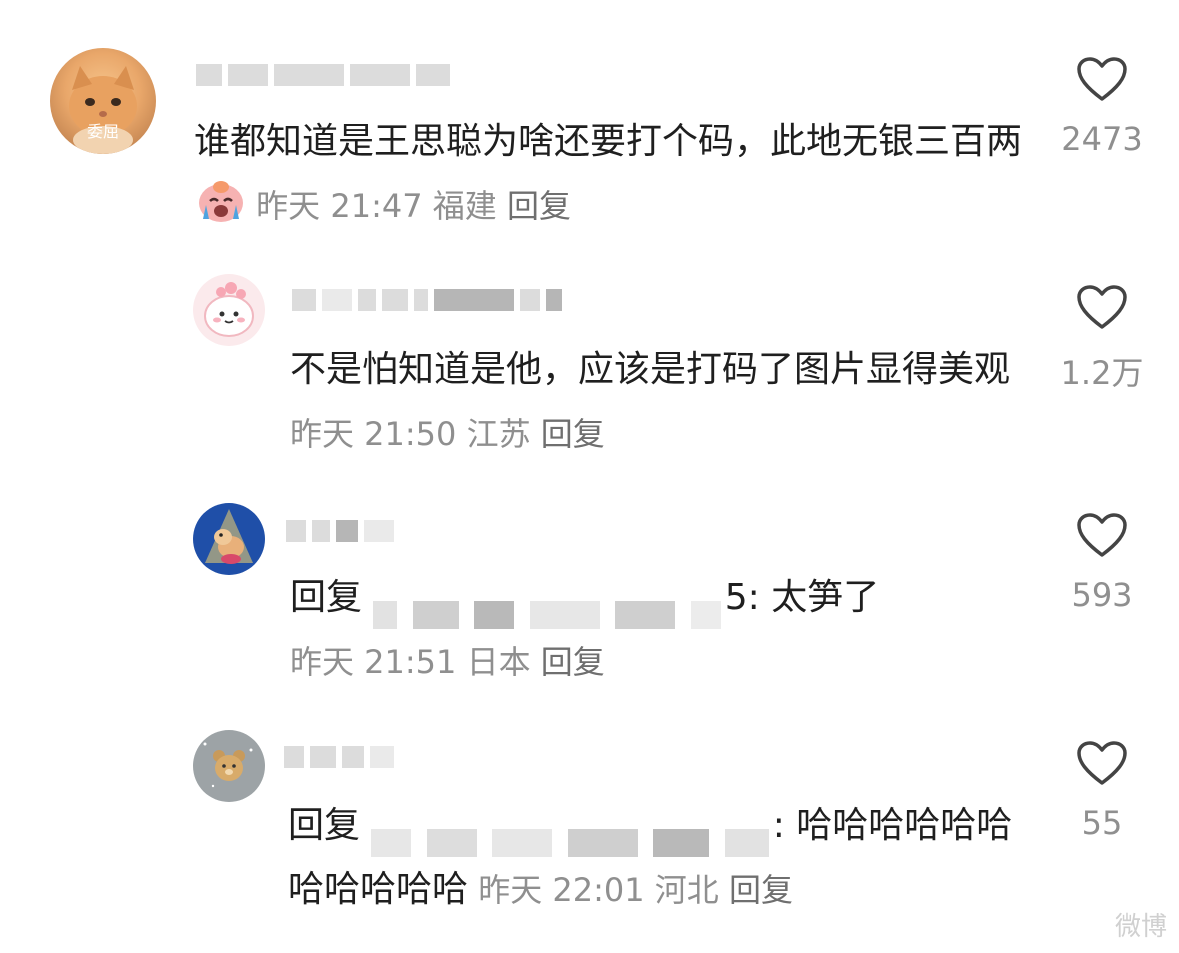  Describe the element at coordinates (1102, 563) in the screenshot. I see `like-button: 593` at that location.